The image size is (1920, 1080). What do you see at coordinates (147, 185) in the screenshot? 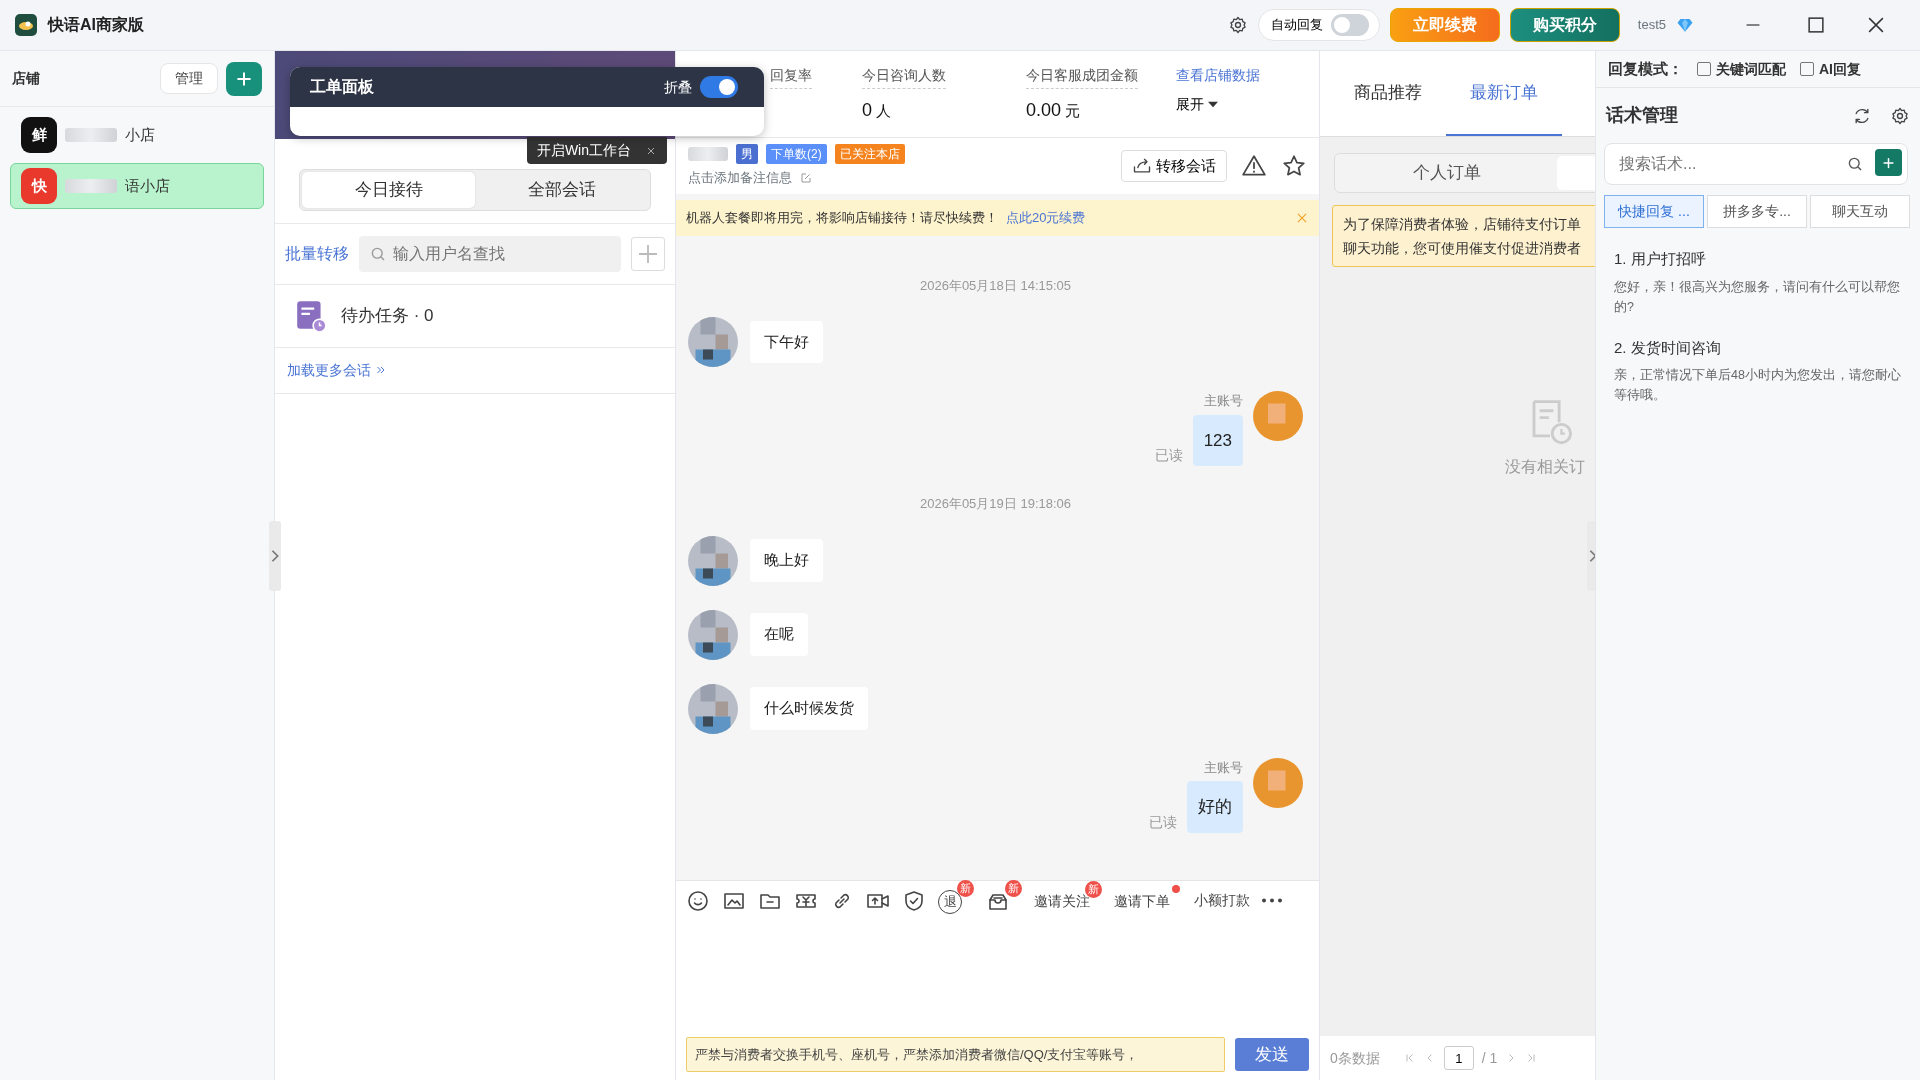
I see `shop-name: 语小店` at bounding box center [147, 185].